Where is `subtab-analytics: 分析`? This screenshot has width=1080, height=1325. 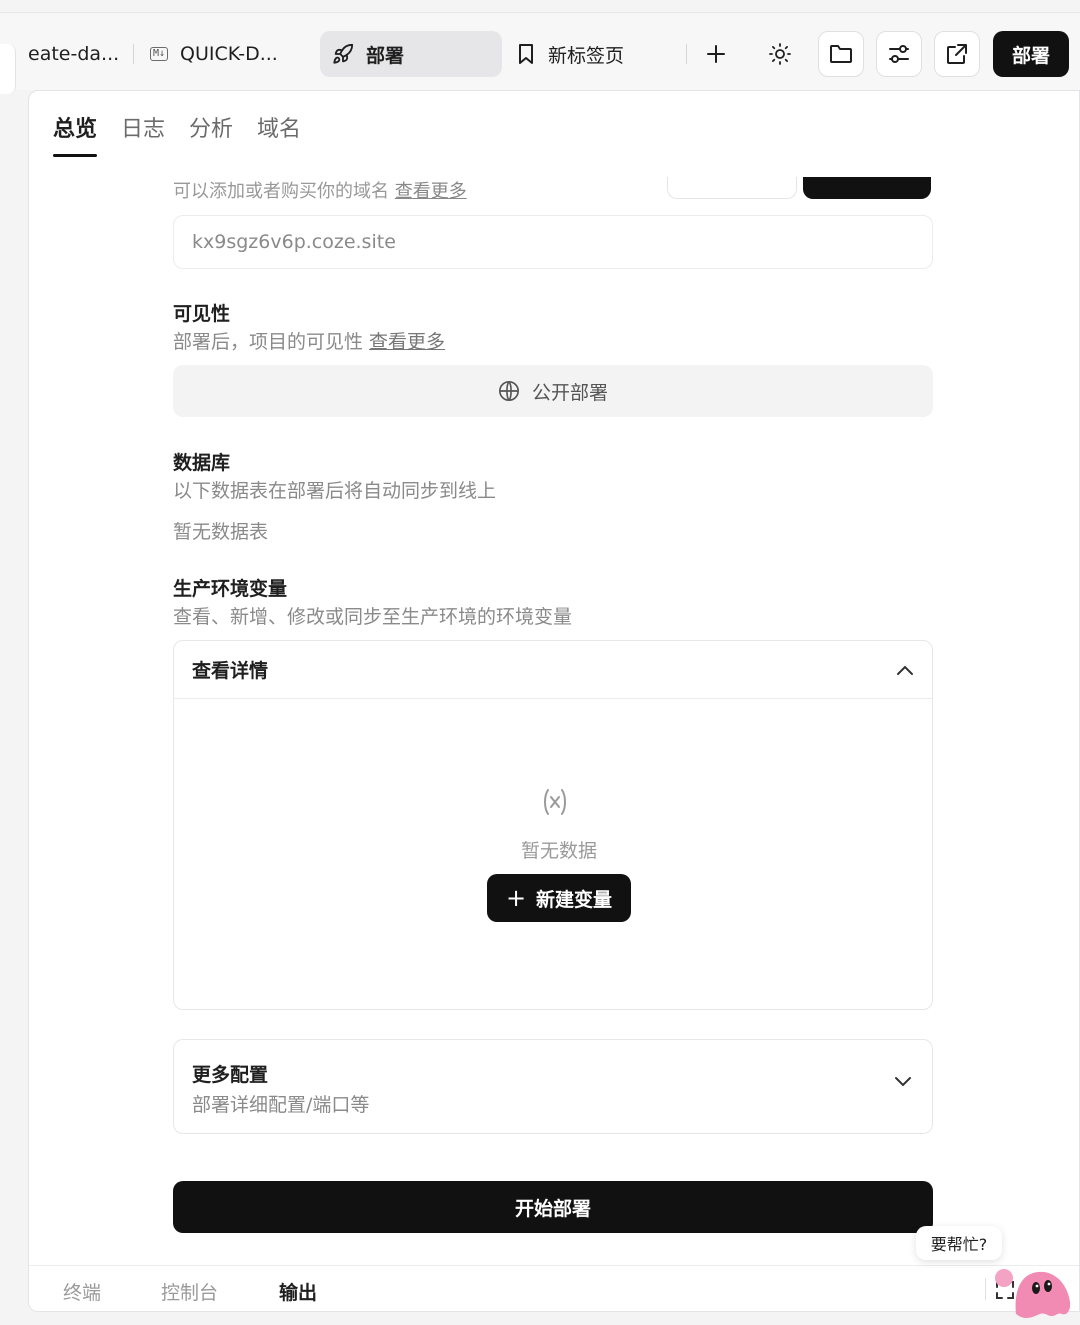
subtab-analytics: 分析 is located at coordinates (211, 134).